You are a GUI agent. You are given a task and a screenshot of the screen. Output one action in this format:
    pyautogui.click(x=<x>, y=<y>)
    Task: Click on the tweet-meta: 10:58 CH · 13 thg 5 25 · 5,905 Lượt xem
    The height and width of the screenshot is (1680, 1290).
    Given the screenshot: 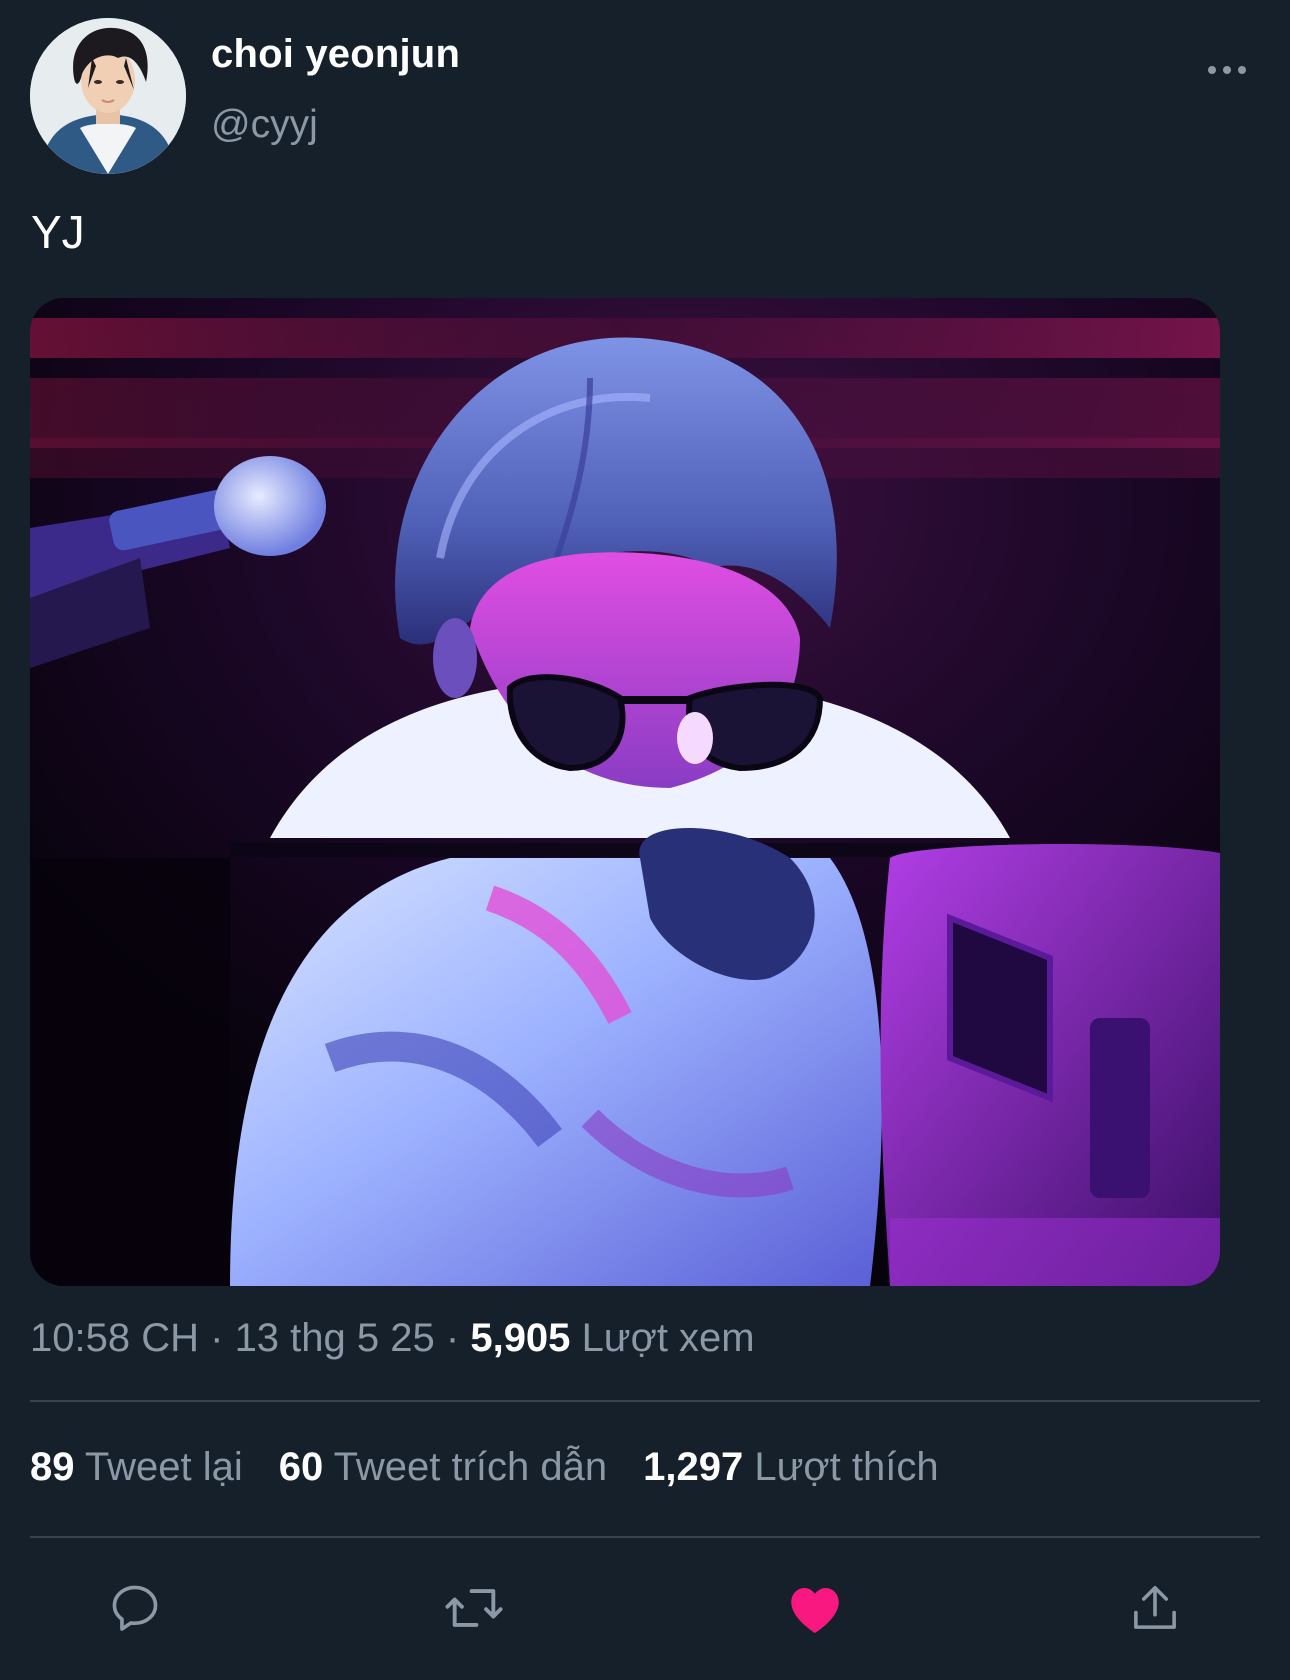 What is the action you would take?
    pyautogui.click(x=392, y=1338)
    